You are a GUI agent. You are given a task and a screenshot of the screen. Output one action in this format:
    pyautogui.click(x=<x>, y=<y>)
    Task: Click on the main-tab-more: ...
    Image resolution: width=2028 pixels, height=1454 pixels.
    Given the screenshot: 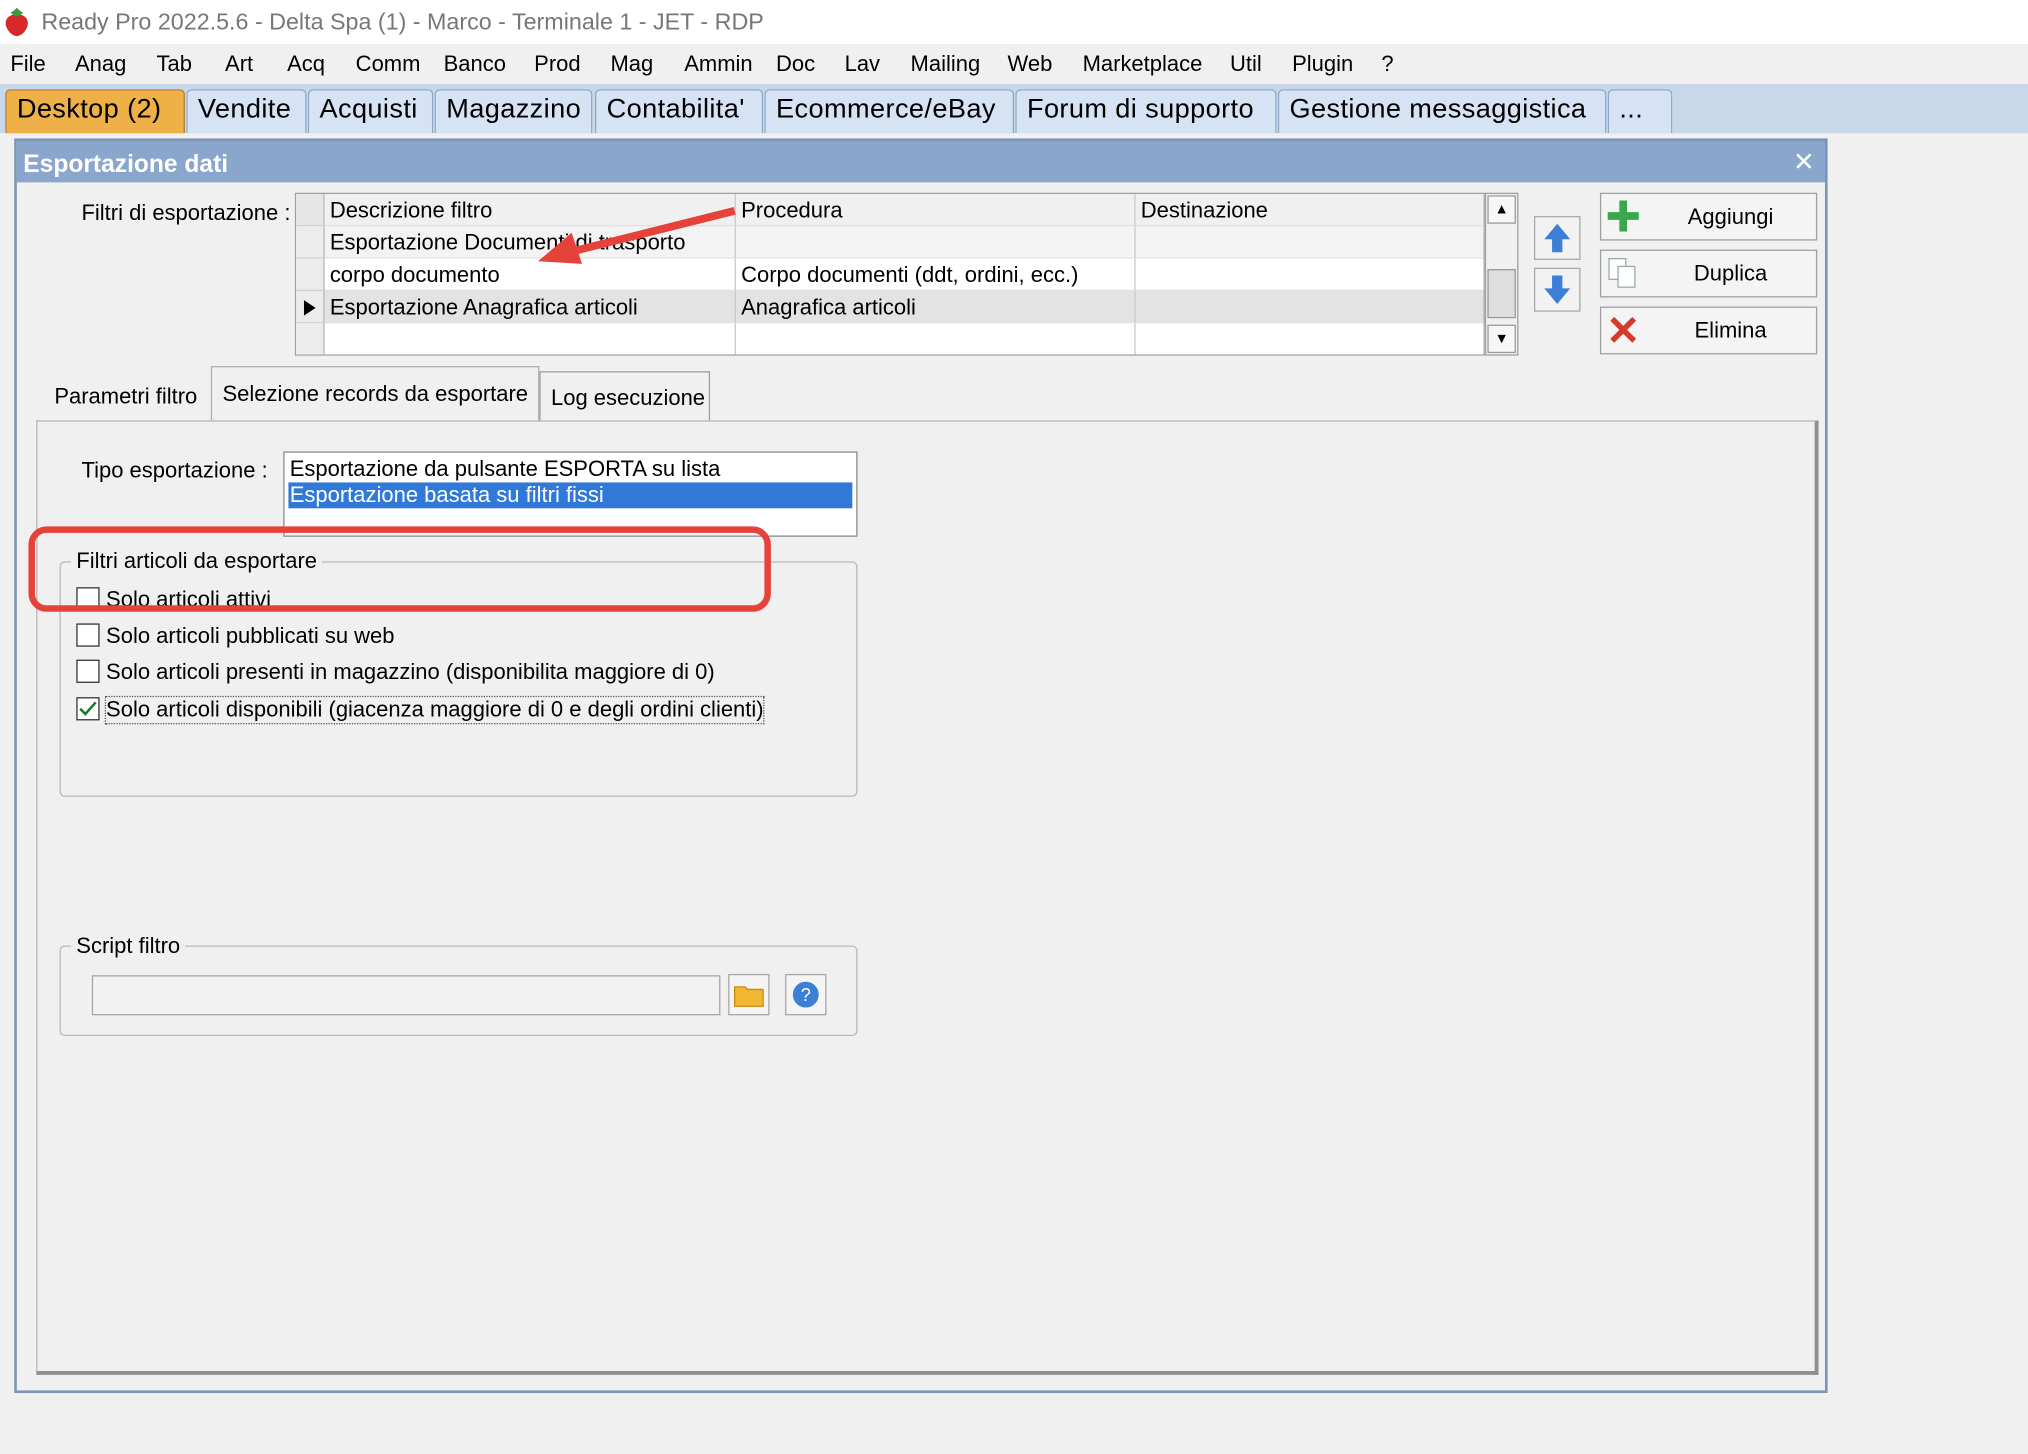 What is the action you would take?
    pyautogui.click(x=1640, y=111)
    